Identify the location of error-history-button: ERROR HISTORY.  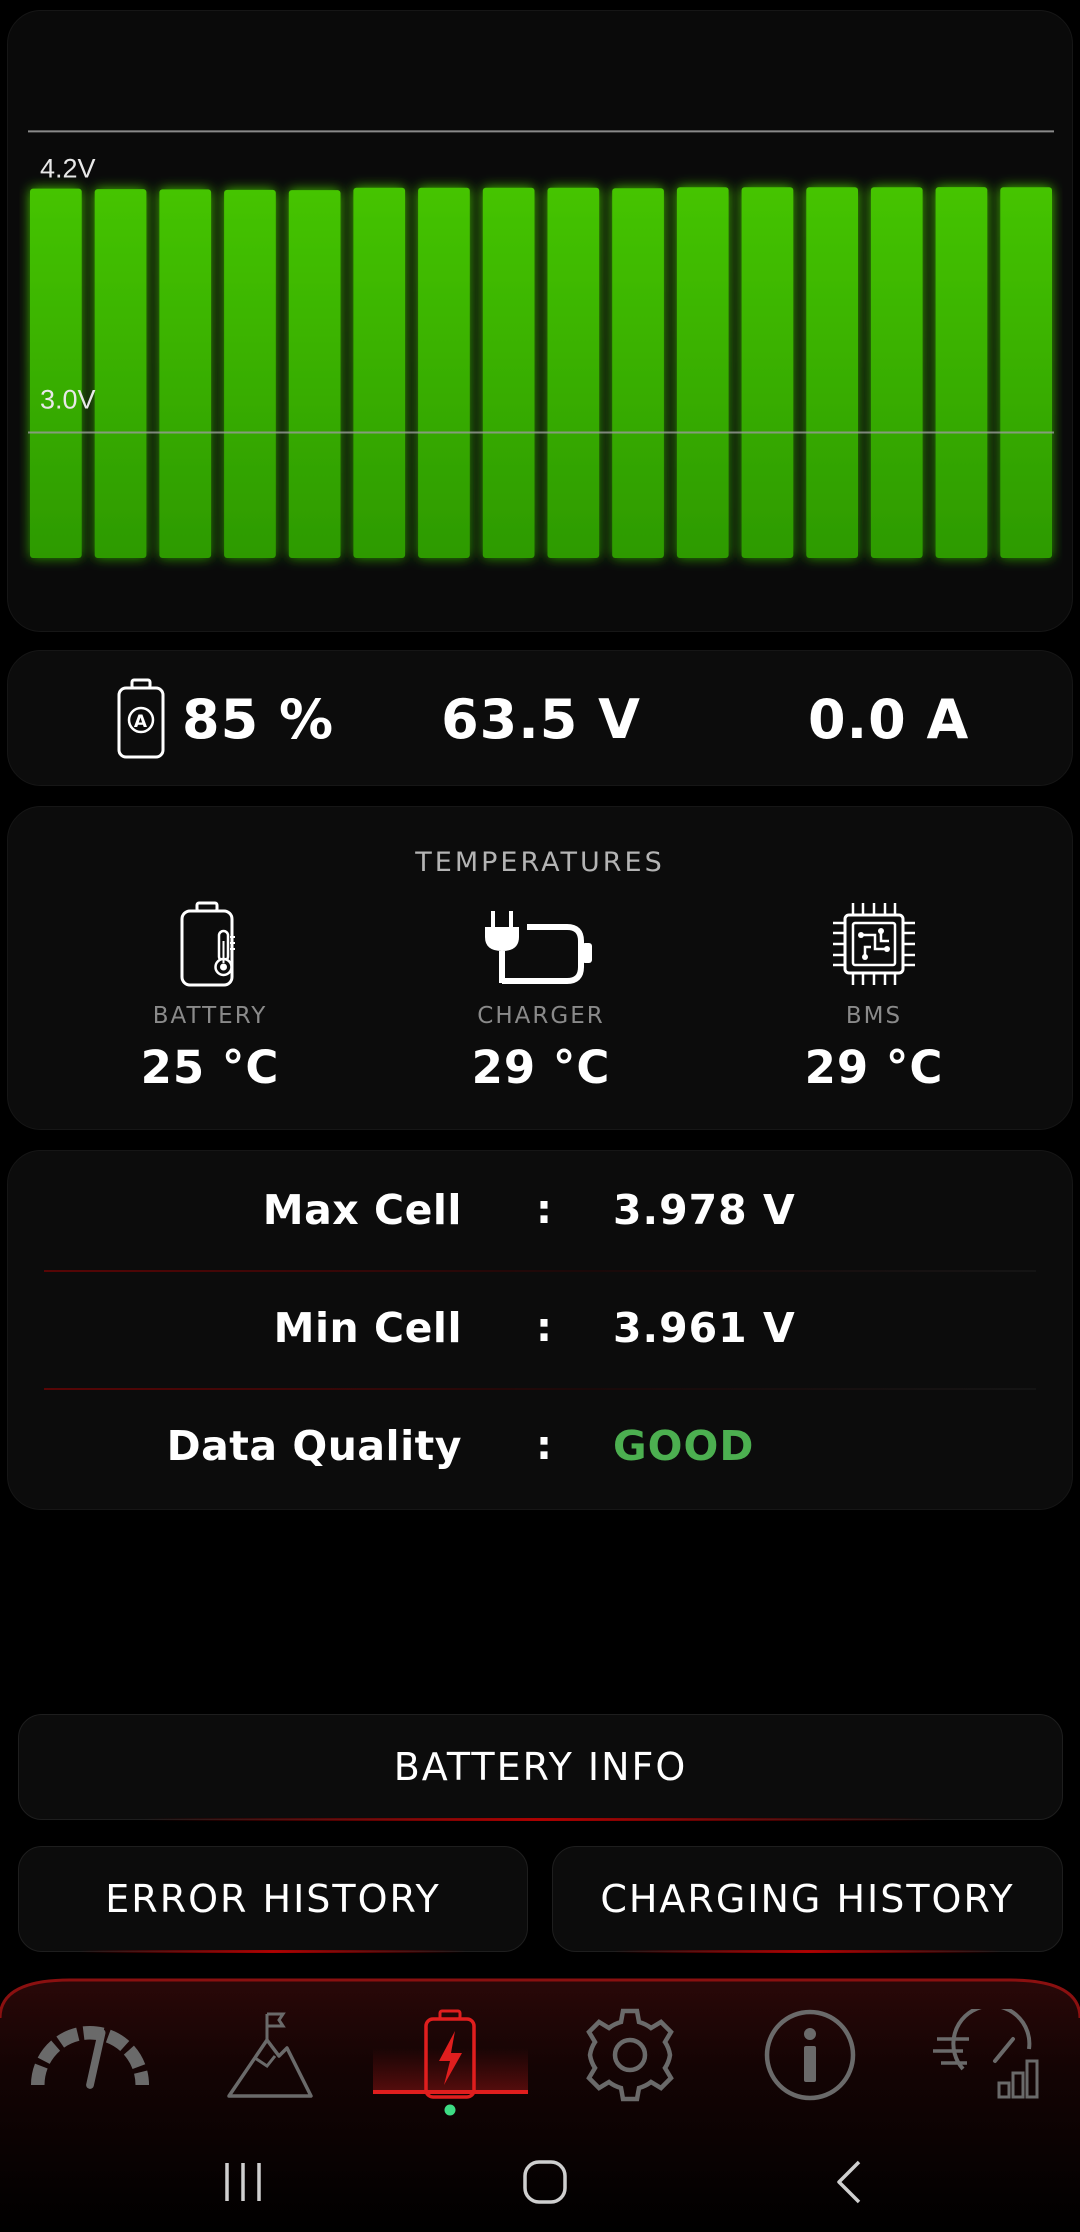
(273, 1899).